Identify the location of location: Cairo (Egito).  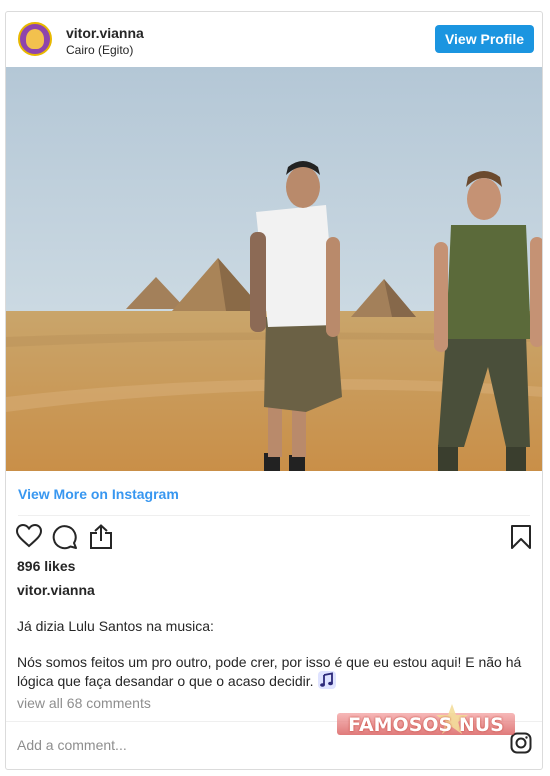
(99, 50).